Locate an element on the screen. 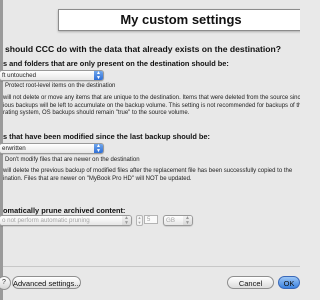 The width and height of the screenshot is (320, 300). cancel-button: Cancel is located at coordinates (250, 282).